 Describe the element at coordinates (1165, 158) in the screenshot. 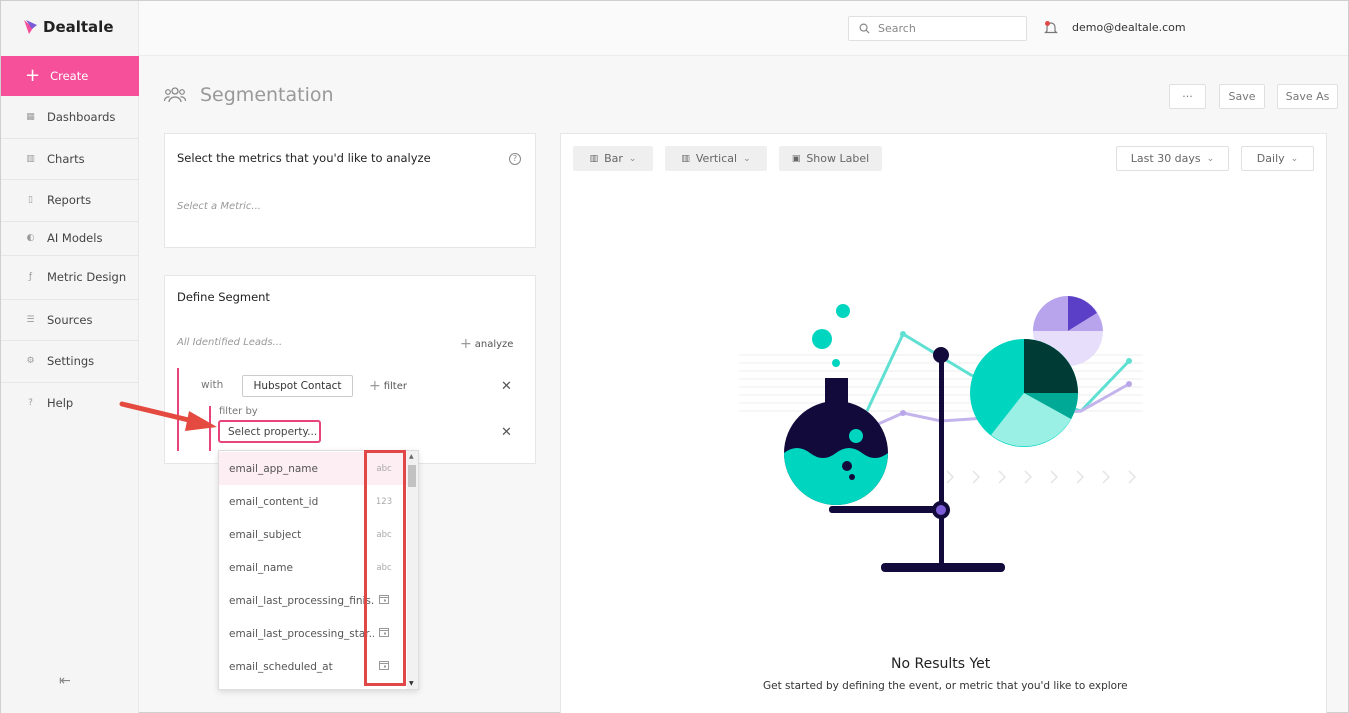

I see `date-range-label: Last 30 days` at that location.